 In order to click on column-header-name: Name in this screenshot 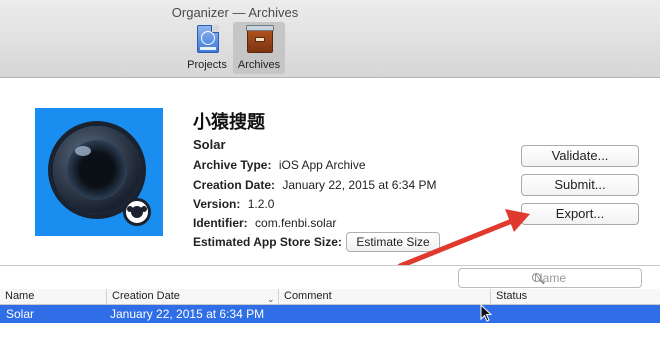, I will do `click(53, 297)`.